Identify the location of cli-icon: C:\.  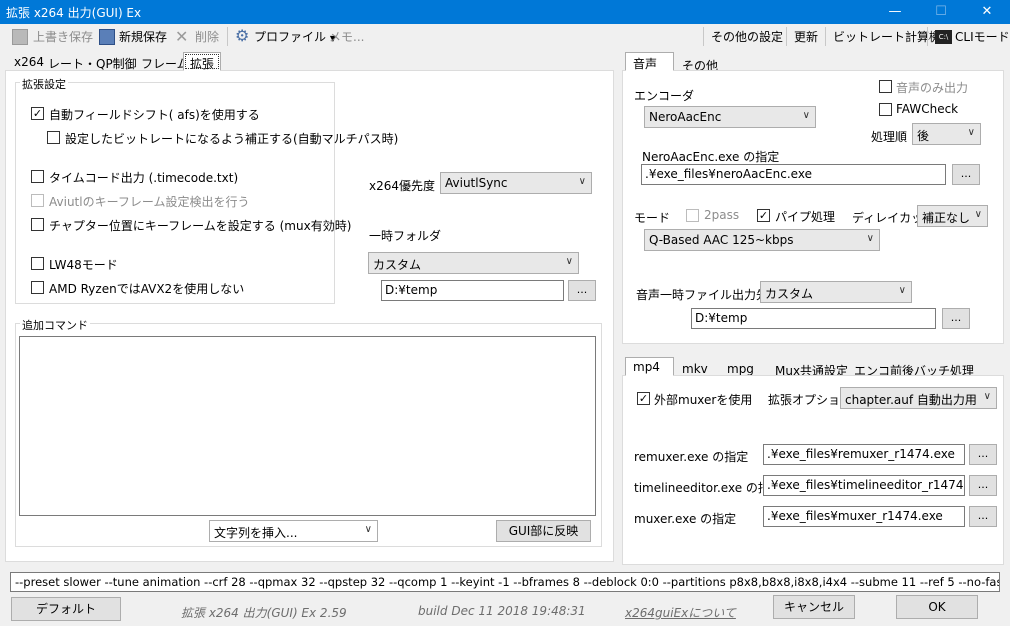
(943, 37).